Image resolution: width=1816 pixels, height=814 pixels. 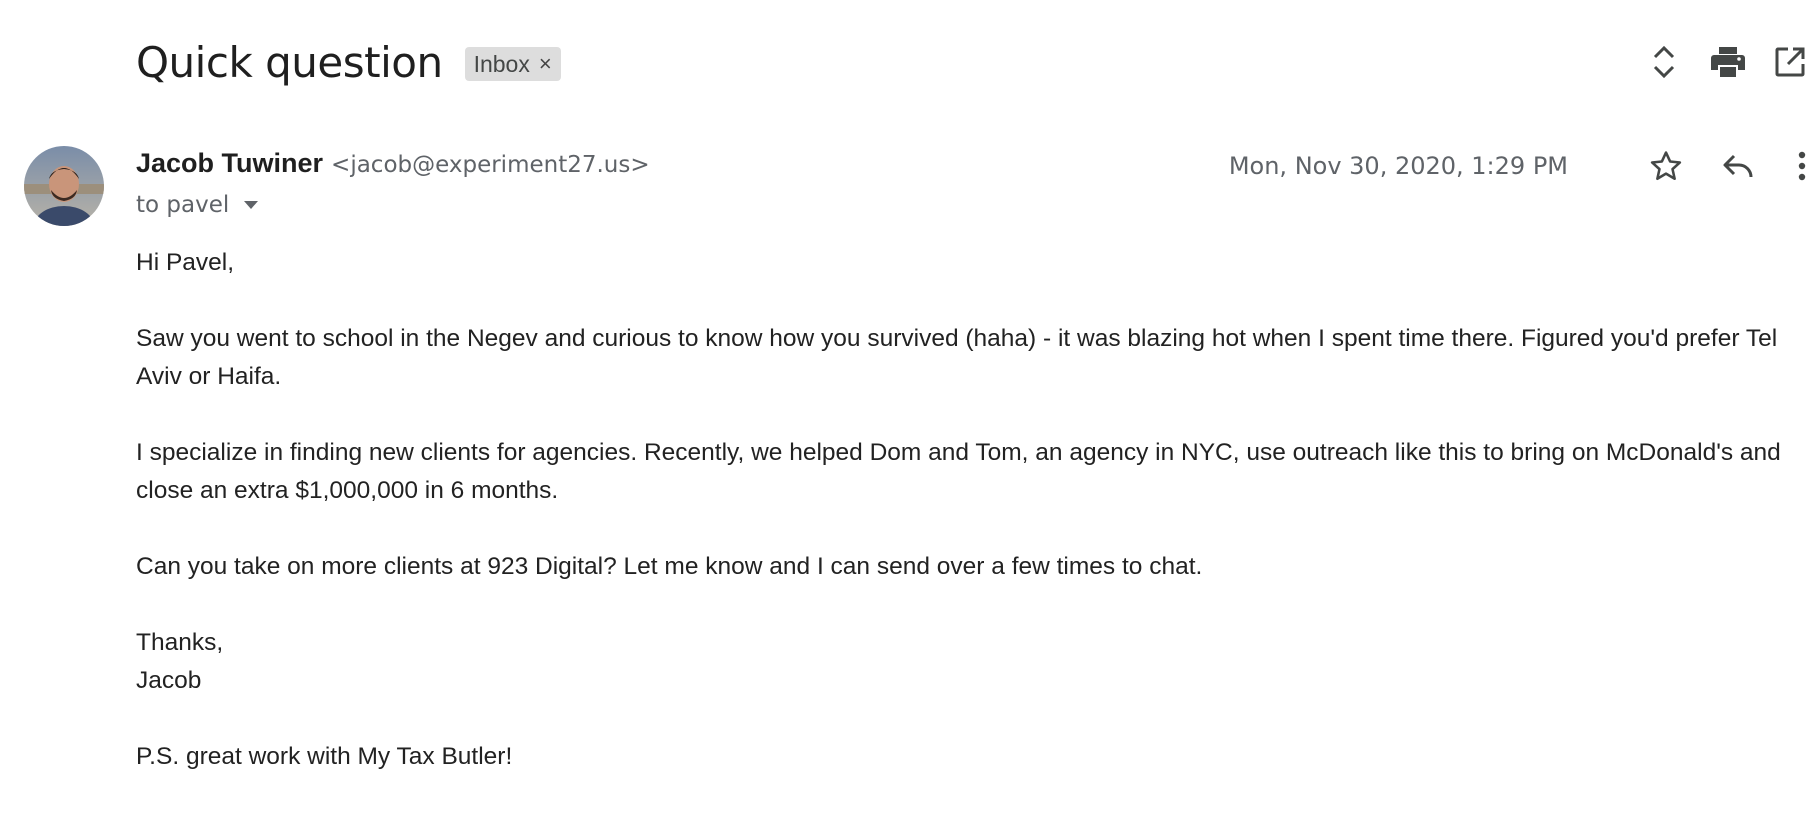 I want to click on recipient-row: to pavel, so click(x=197, y=205).